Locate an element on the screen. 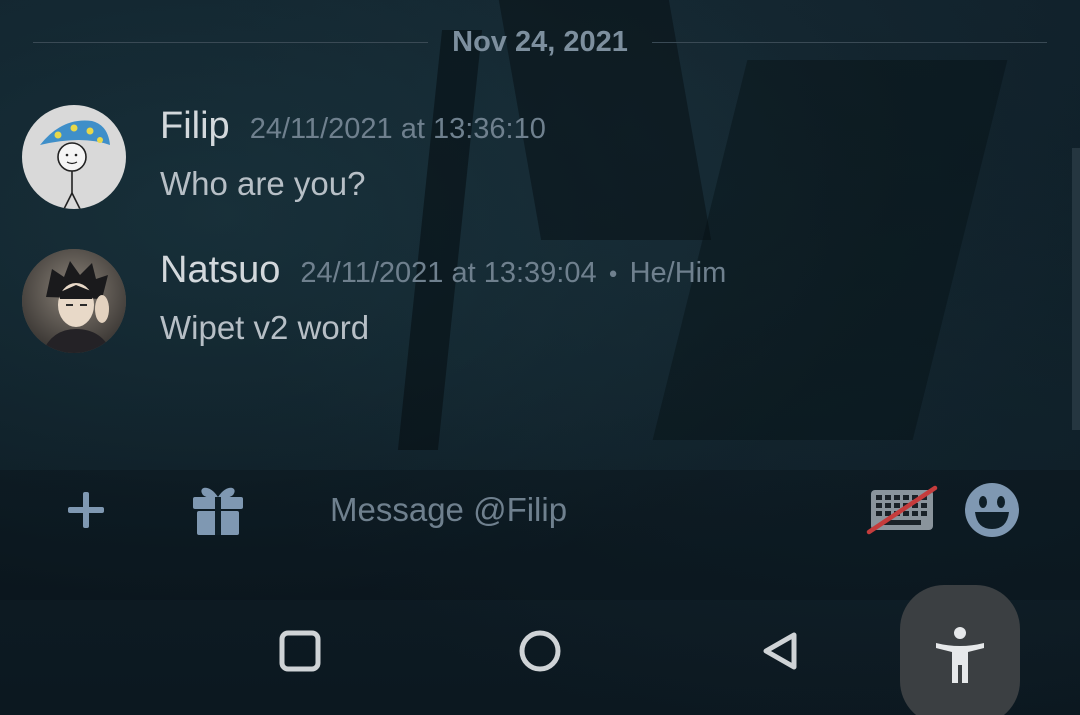 The height and width of the screenshot is (715, 1080). author-name: Natsuo is located at coordinates (220, 270).